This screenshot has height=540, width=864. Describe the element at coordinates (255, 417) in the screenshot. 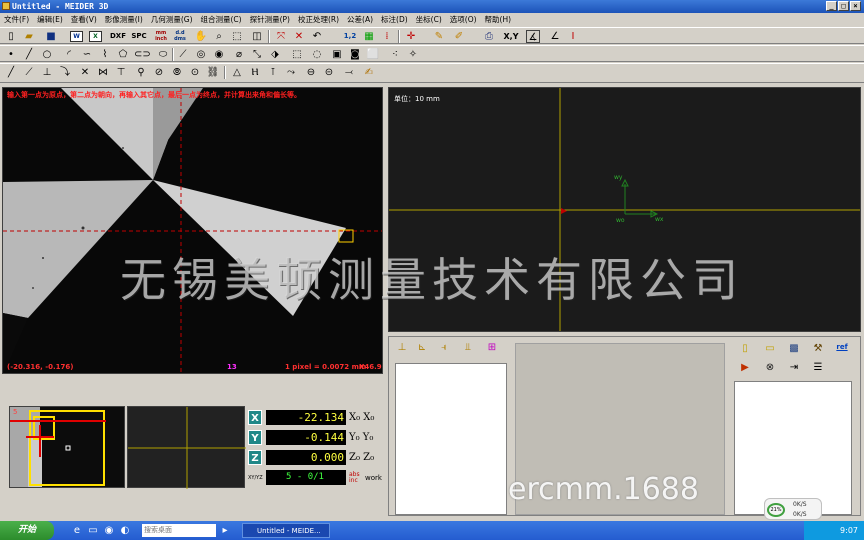

I see `axis-x-label: X` at that location.